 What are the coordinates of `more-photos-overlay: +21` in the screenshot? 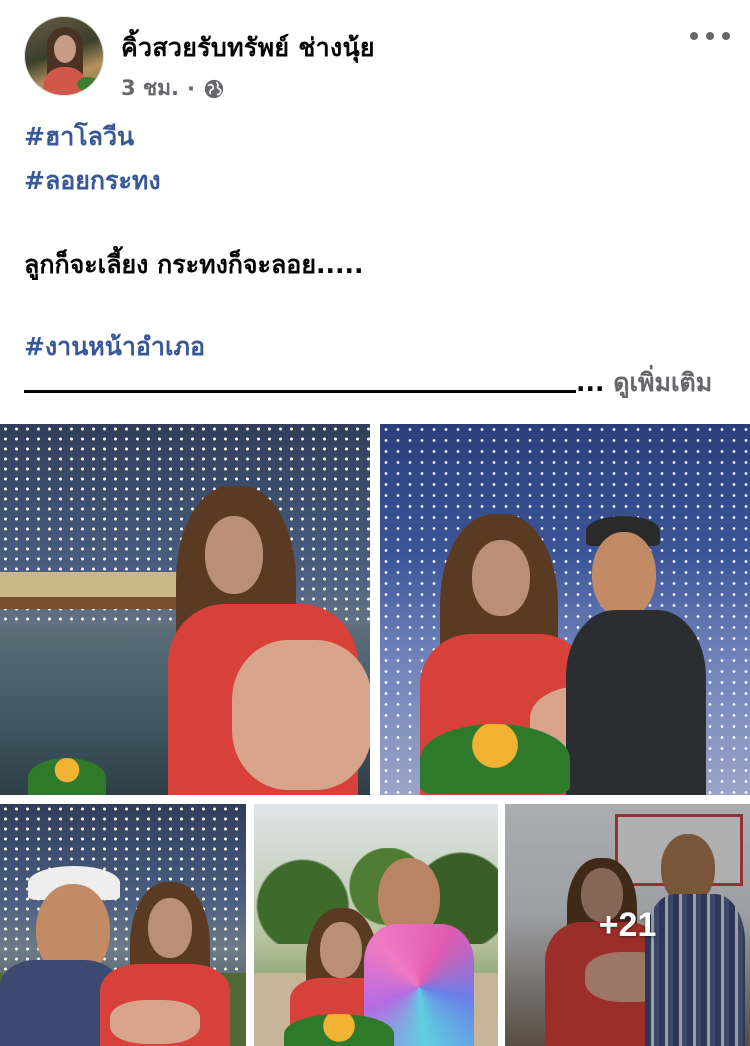 It's located at (627, 925).